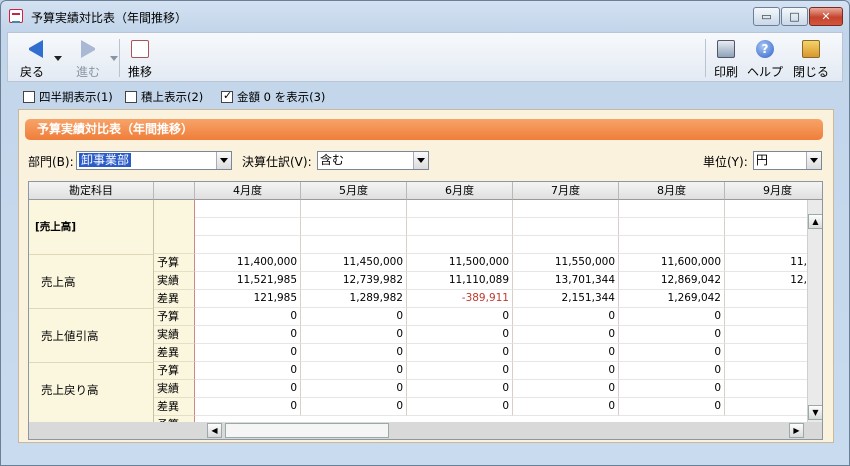  Describe the element at coordinates (32, 58) in the screenshot. I see `back-button: 戻る` at that location.